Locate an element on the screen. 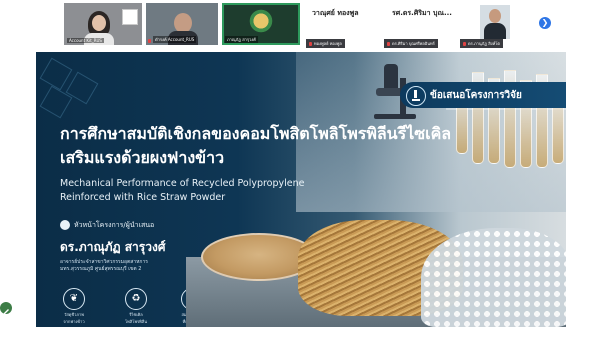  next-page-button: ❯ is located at coordinates (545, 23).